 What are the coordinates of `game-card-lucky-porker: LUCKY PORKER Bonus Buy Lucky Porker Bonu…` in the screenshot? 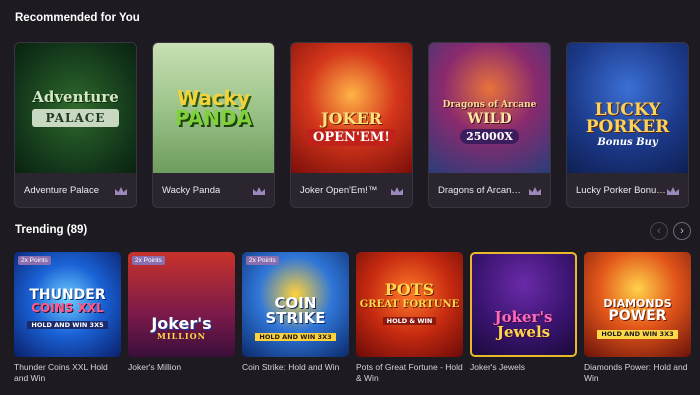 It's located at (627, 125).